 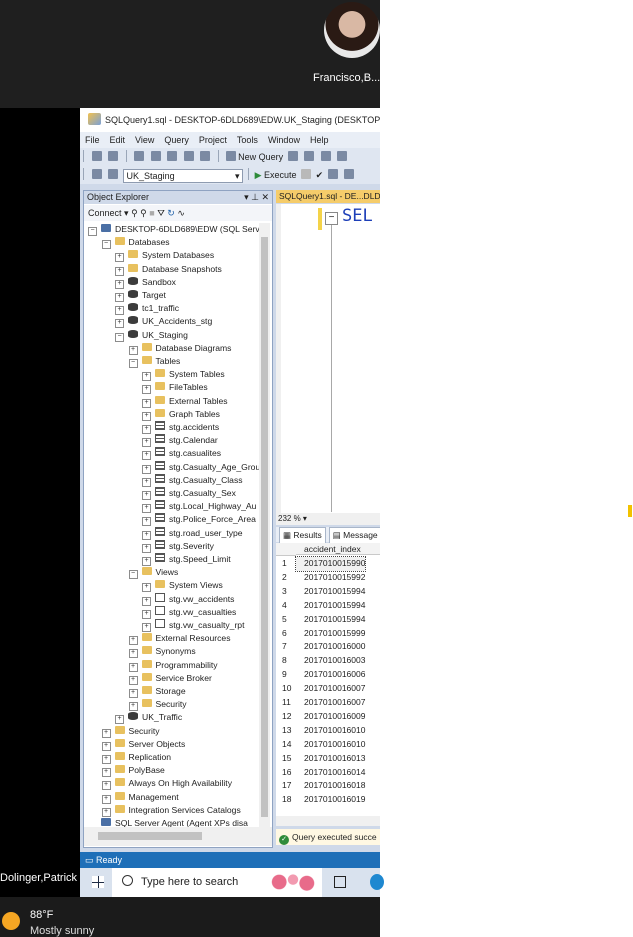 I want to click on tree-node: + Sandbox, so click(x=145, y=282).